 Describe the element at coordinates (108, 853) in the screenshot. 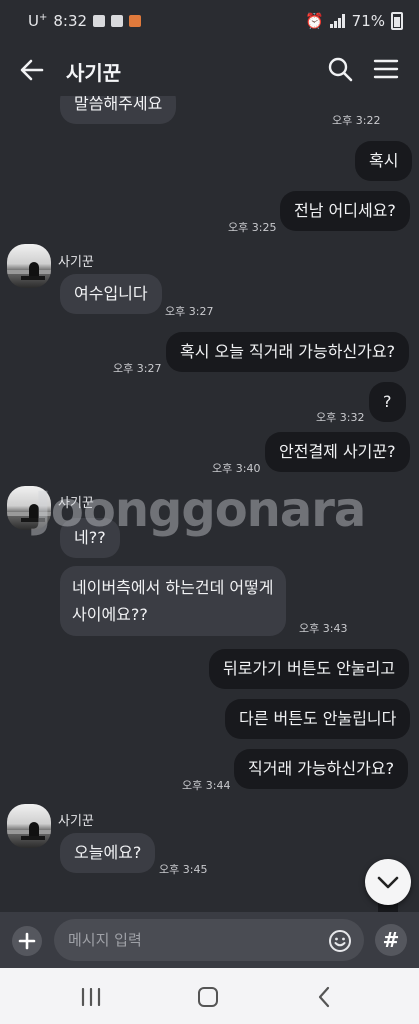

I see `message-bubble-incoming: 오늘에요?` at that location.